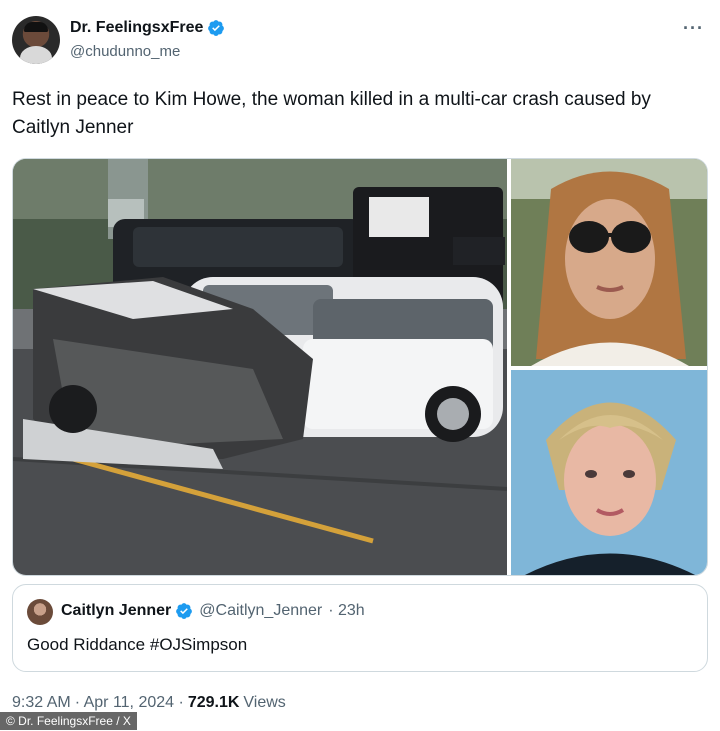 The width and height of the screenshot is (720, 731). What do you see at coordinates (36, 27) in the screenshot?
I see `avatar-cap` at bounding box center [36, 27].